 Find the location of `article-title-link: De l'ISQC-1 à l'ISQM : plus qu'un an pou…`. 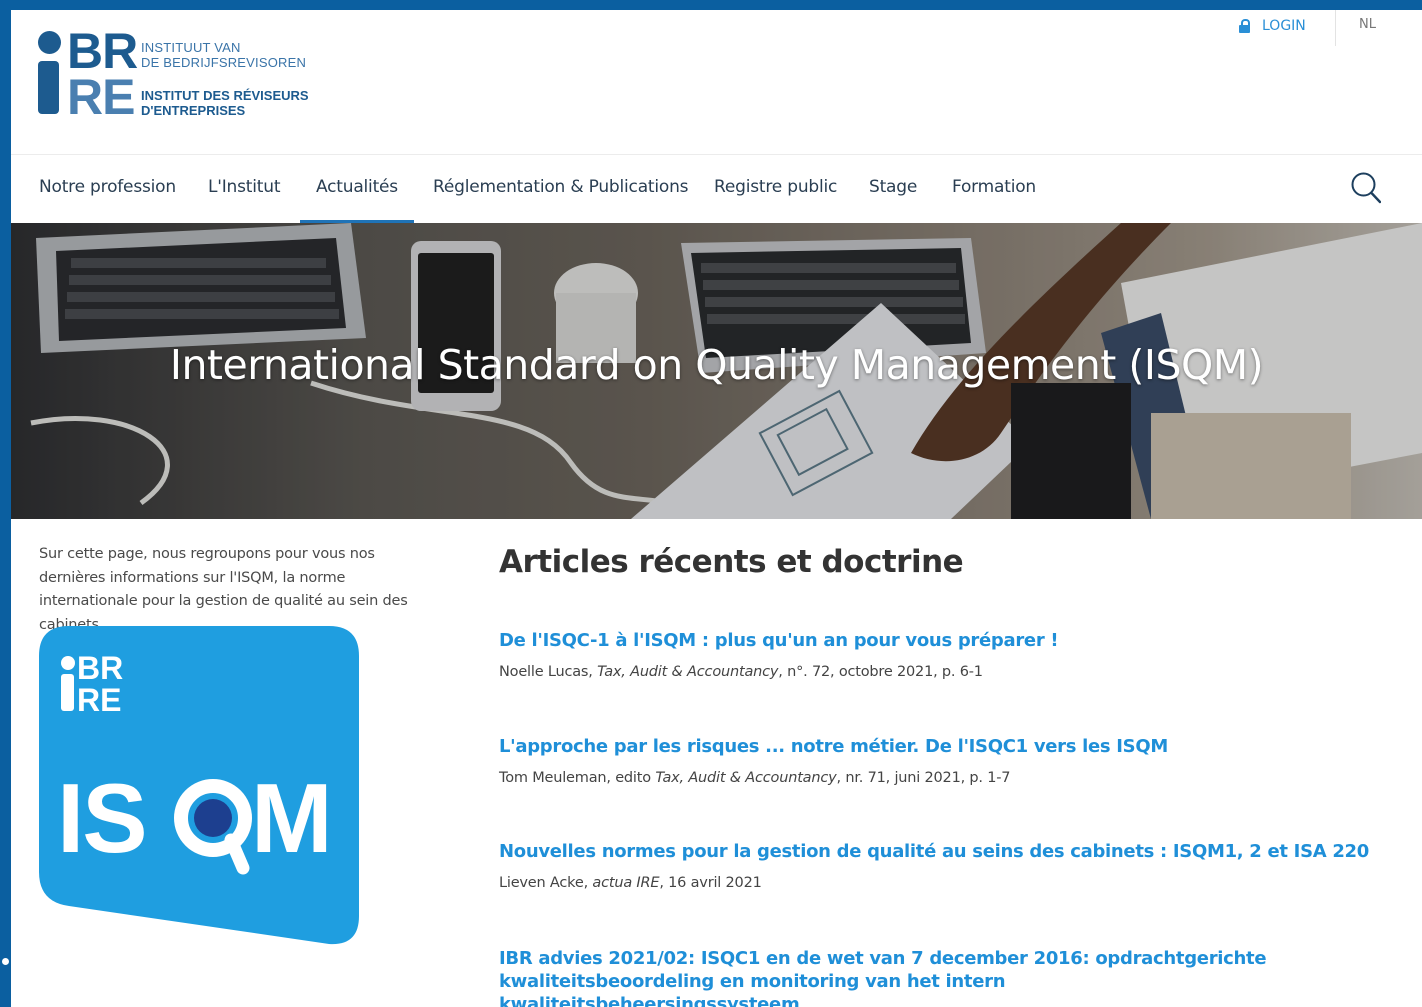

article-title-link: De l'ISQC-1 à l'ISQM : plus qu'un an pou… is located at coordinates (939, 640).